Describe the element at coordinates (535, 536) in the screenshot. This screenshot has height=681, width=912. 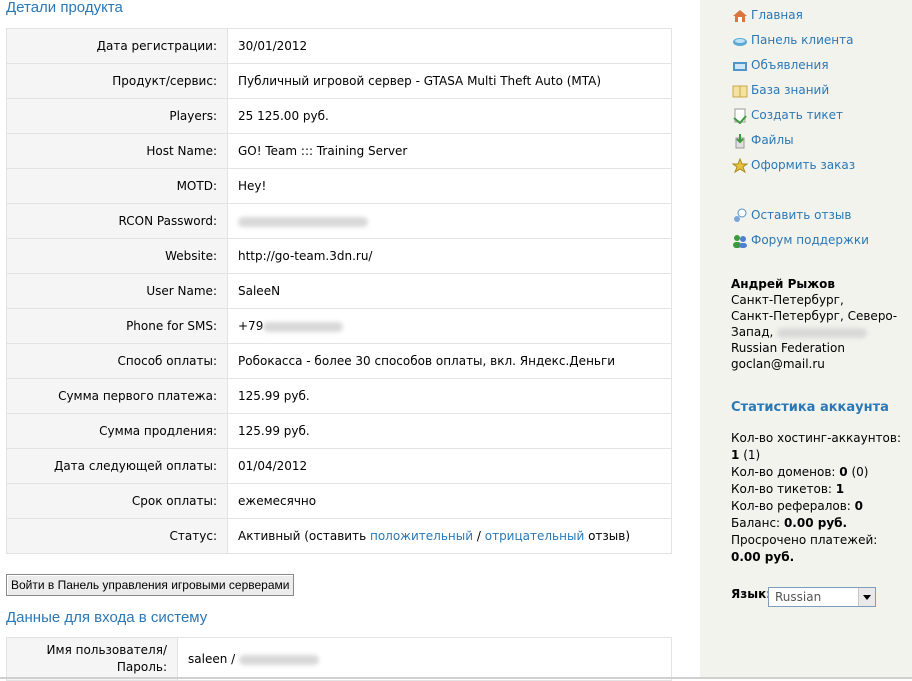
I see `negative-feedback-link: отрицательный` at that location.